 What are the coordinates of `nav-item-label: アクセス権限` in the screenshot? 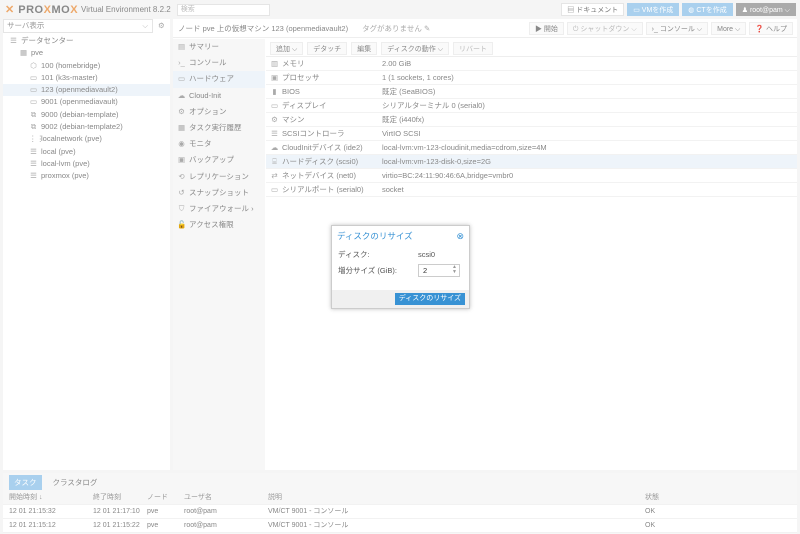 It's located at (211, 225).